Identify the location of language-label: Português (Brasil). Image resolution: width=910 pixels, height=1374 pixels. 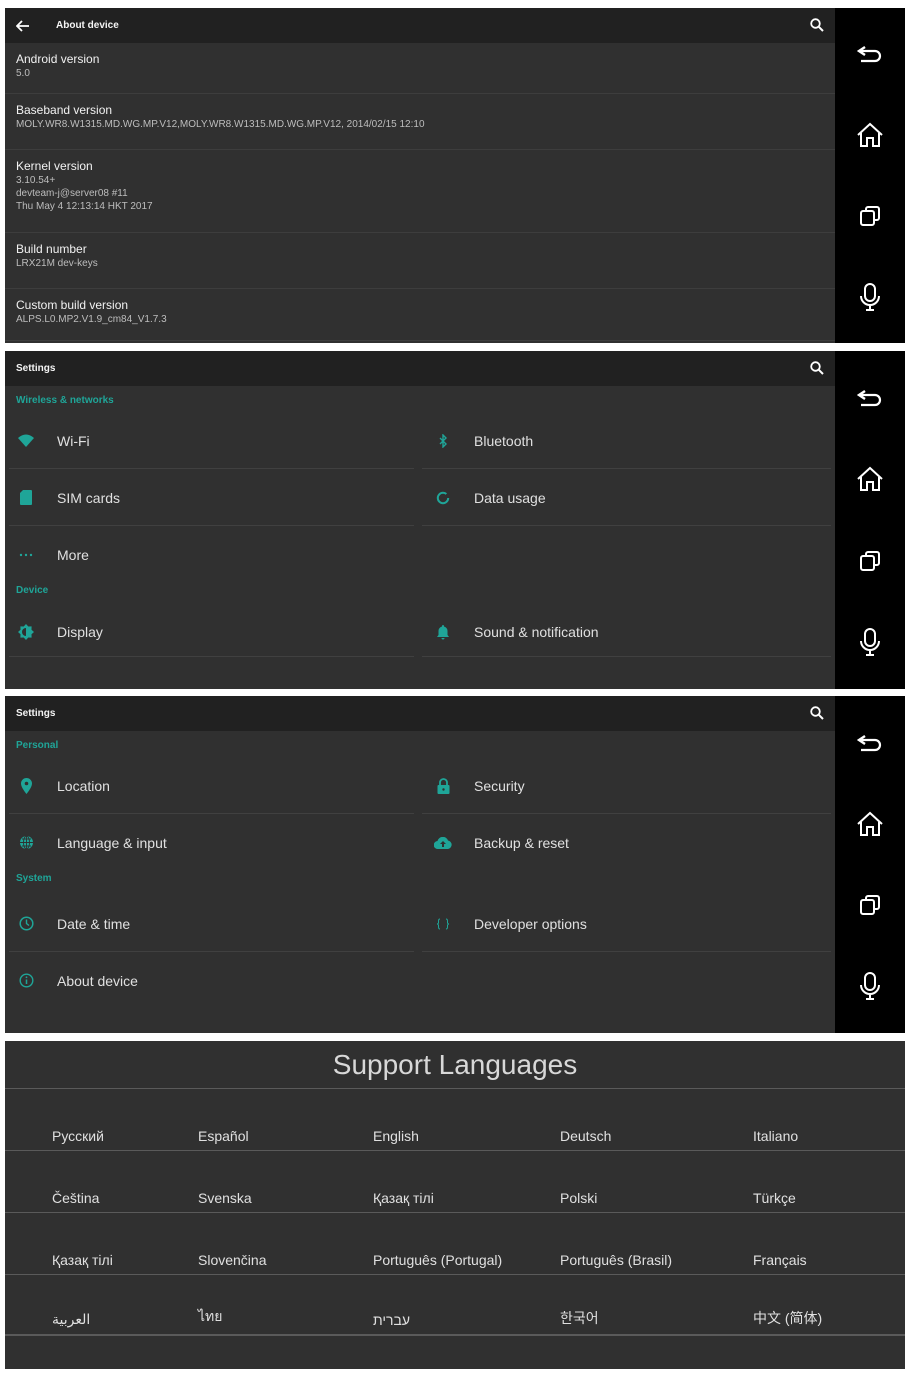
(616, 1260).